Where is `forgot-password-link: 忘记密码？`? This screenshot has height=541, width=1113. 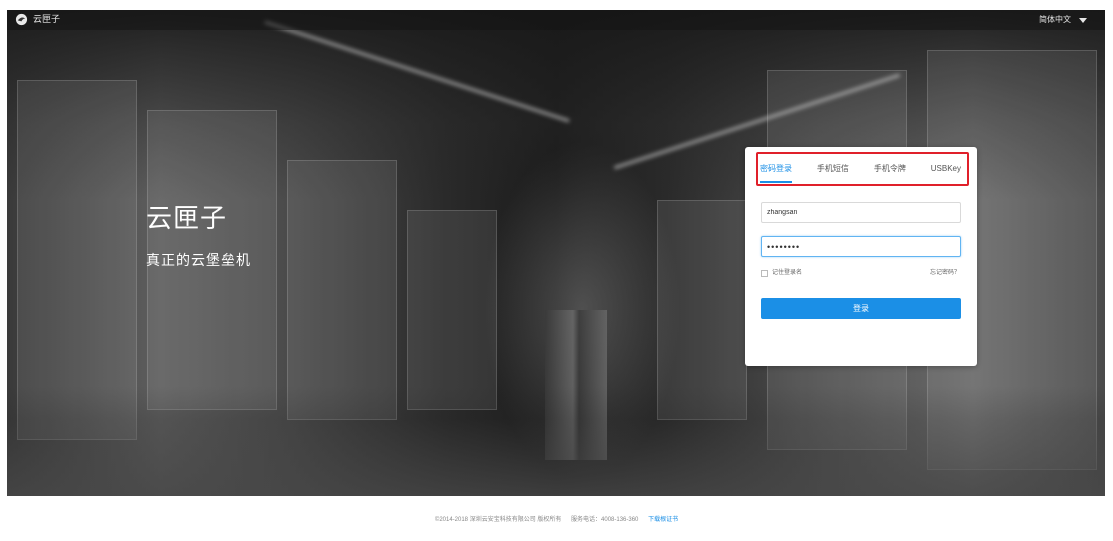
forgot-password-link: 忘记密码？ is located at coordinates (945, 273).